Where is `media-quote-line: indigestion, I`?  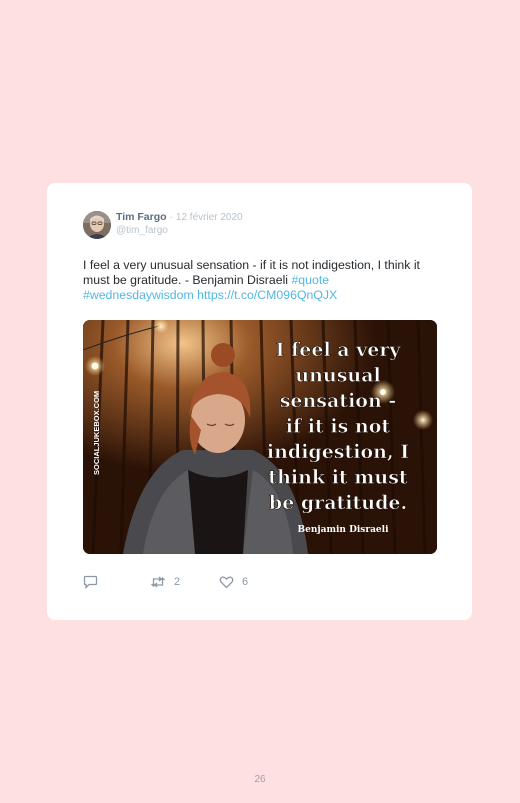 media-quote-line: indigestion, I is located at coordinates (338, 452).